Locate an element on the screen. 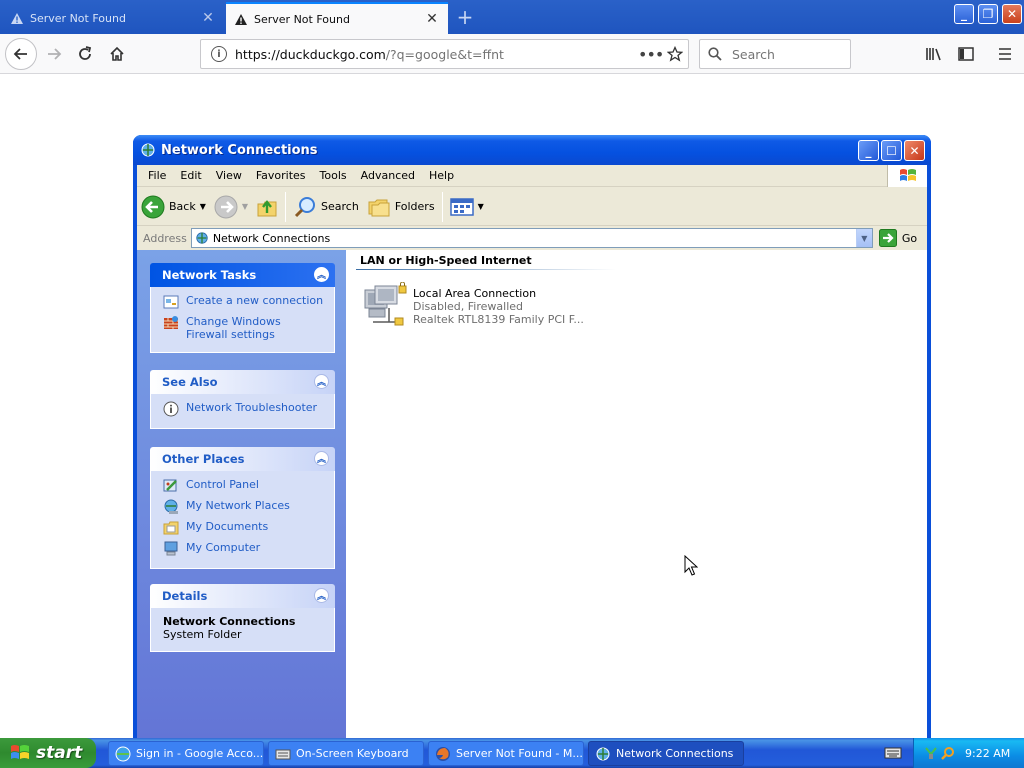  network-tasks-header: Network Tasks ︽ is located at coordinates (242, 275).